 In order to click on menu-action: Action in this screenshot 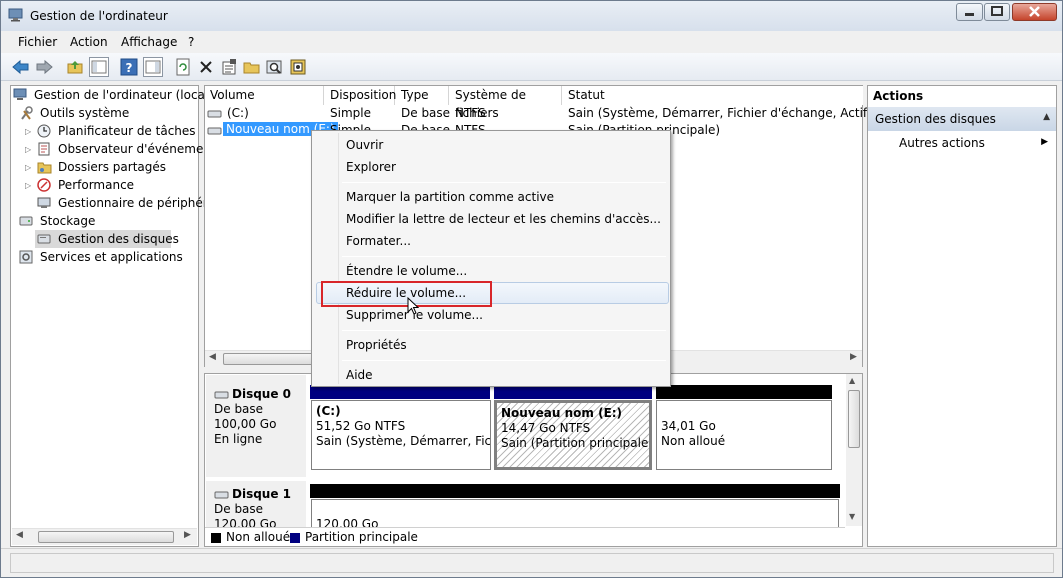, I will do `click(89, 42)`.